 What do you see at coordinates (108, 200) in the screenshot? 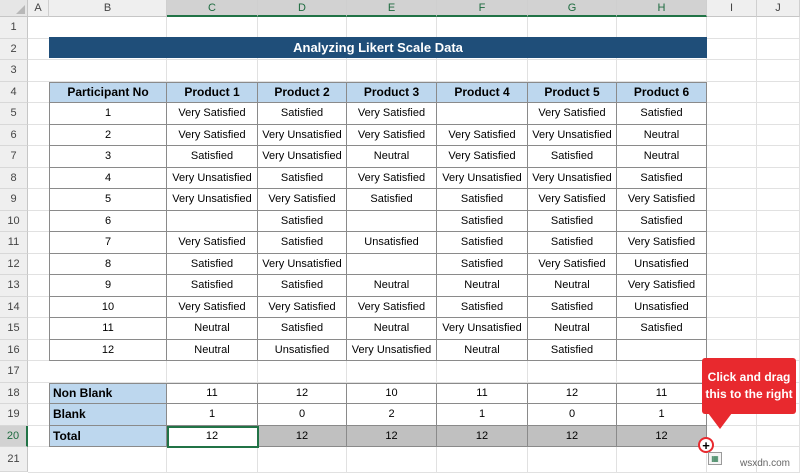
I see `table-cell: 5` at bounding box center [108, 200].